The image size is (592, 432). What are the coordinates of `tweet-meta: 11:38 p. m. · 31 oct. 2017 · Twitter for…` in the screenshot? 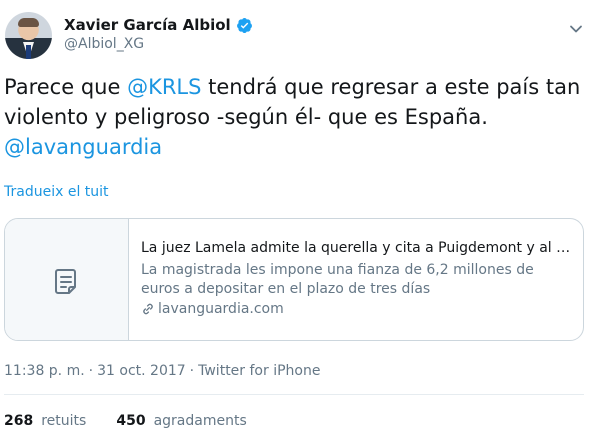 It's located at (162, 371).